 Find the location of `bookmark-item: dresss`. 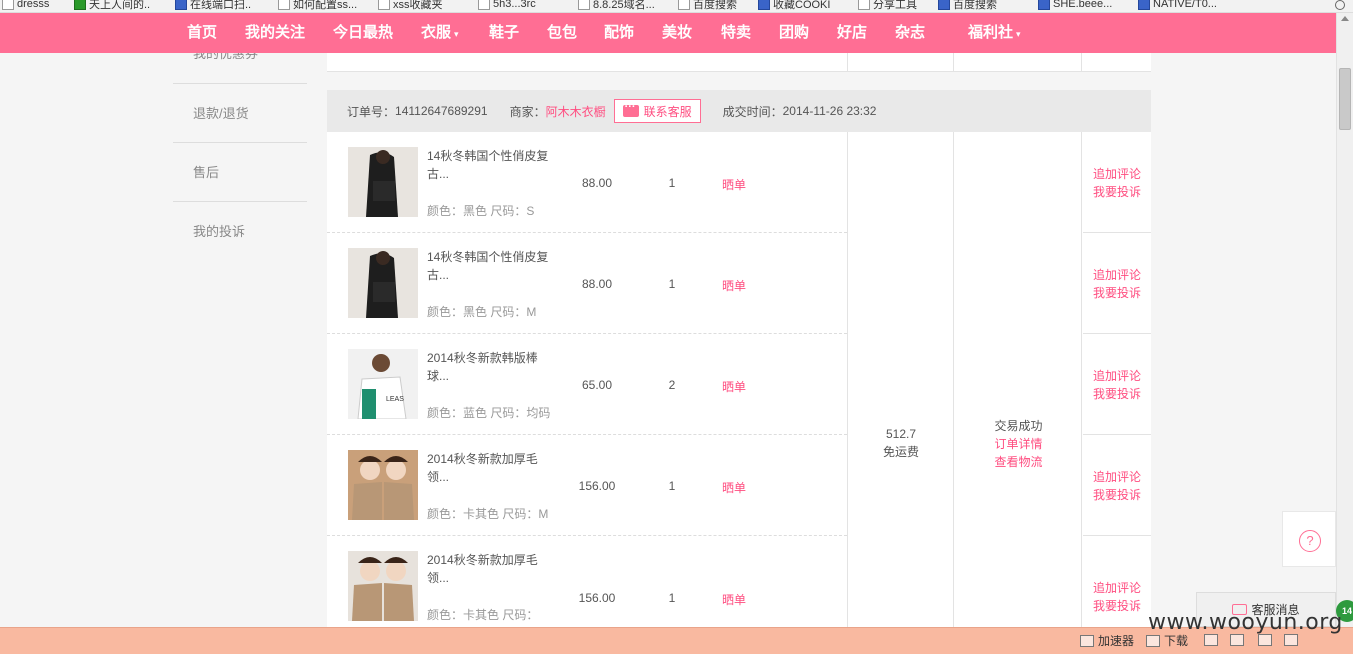

bookmark-item: dresss is located at coordinates (25, 5).